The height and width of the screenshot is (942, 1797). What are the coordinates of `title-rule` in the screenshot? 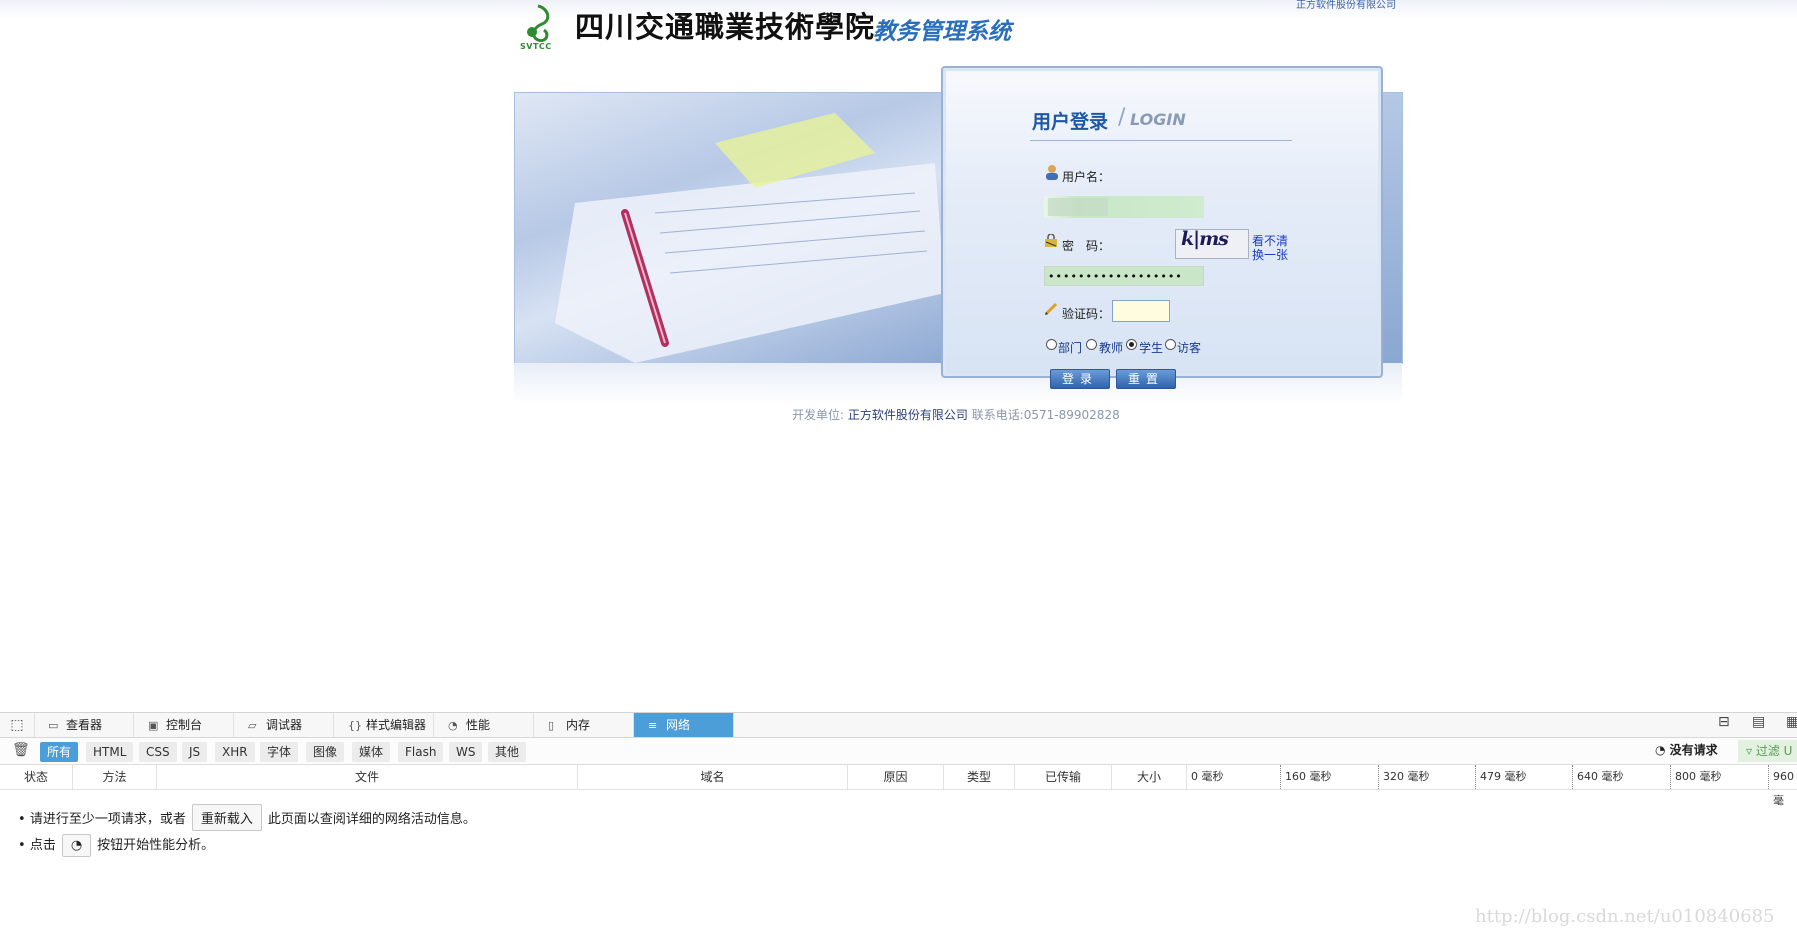 It's located at (1161, 140).